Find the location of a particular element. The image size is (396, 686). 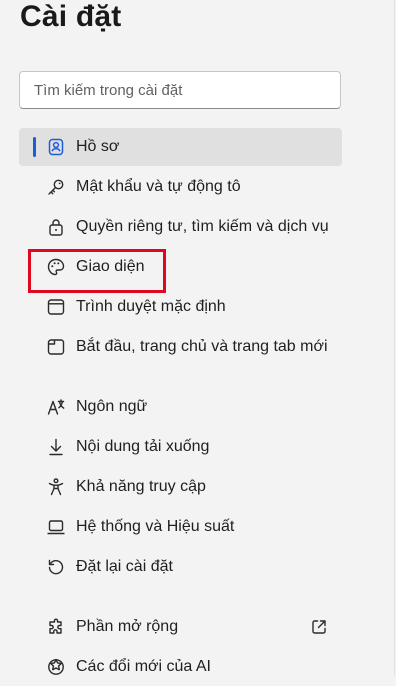

sidebar-item-label: Quyền riêng tư, tìm kiếm và dịch vụ is located at coordinates (202, 226).